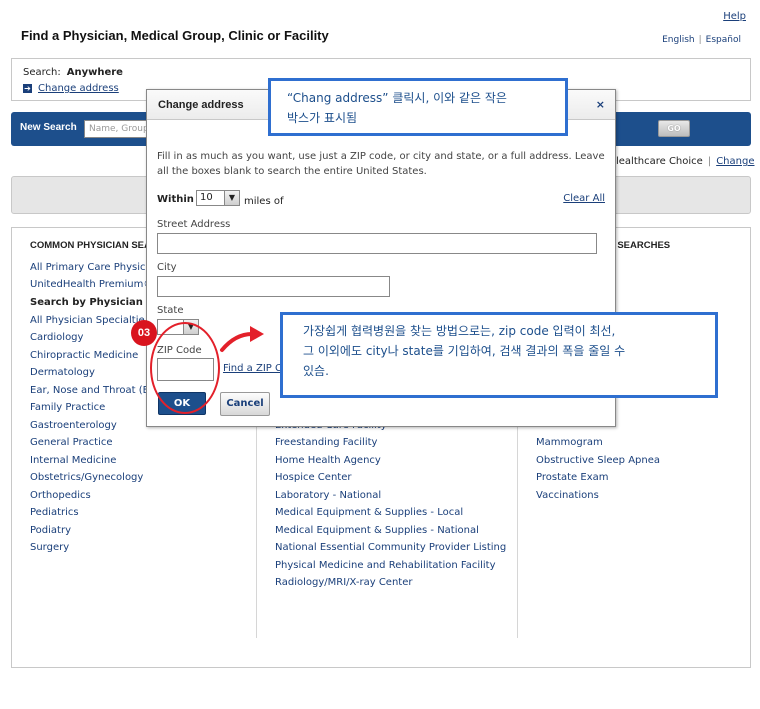 This screenshot has width=760, height=709. What do you see at coordinates (50, 530) in the screenshot?
I see `list-item: Podiatry` at bounding box center [50, 530].